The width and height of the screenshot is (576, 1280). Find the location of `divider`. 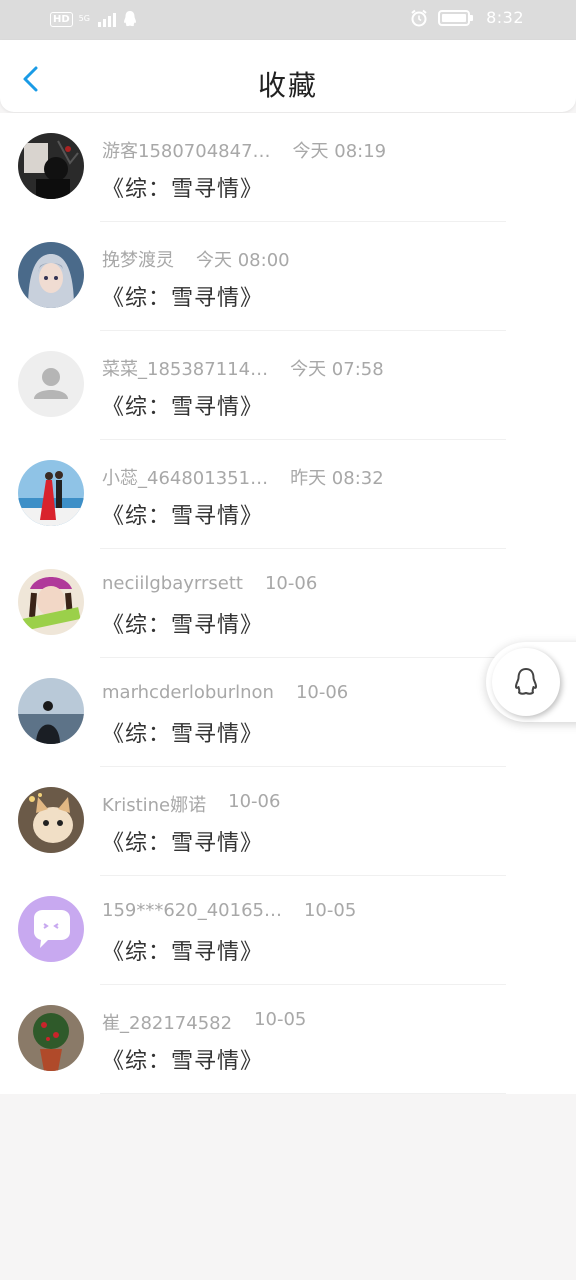

divider is located at coordinates (303, 1093).